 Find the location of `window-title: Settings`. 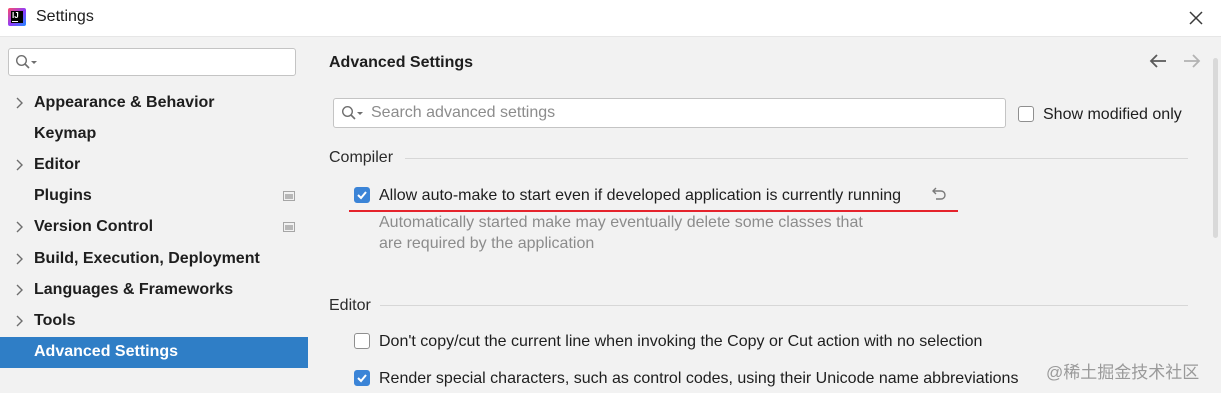

window-title: Settings is located at coordinates (65, 16).